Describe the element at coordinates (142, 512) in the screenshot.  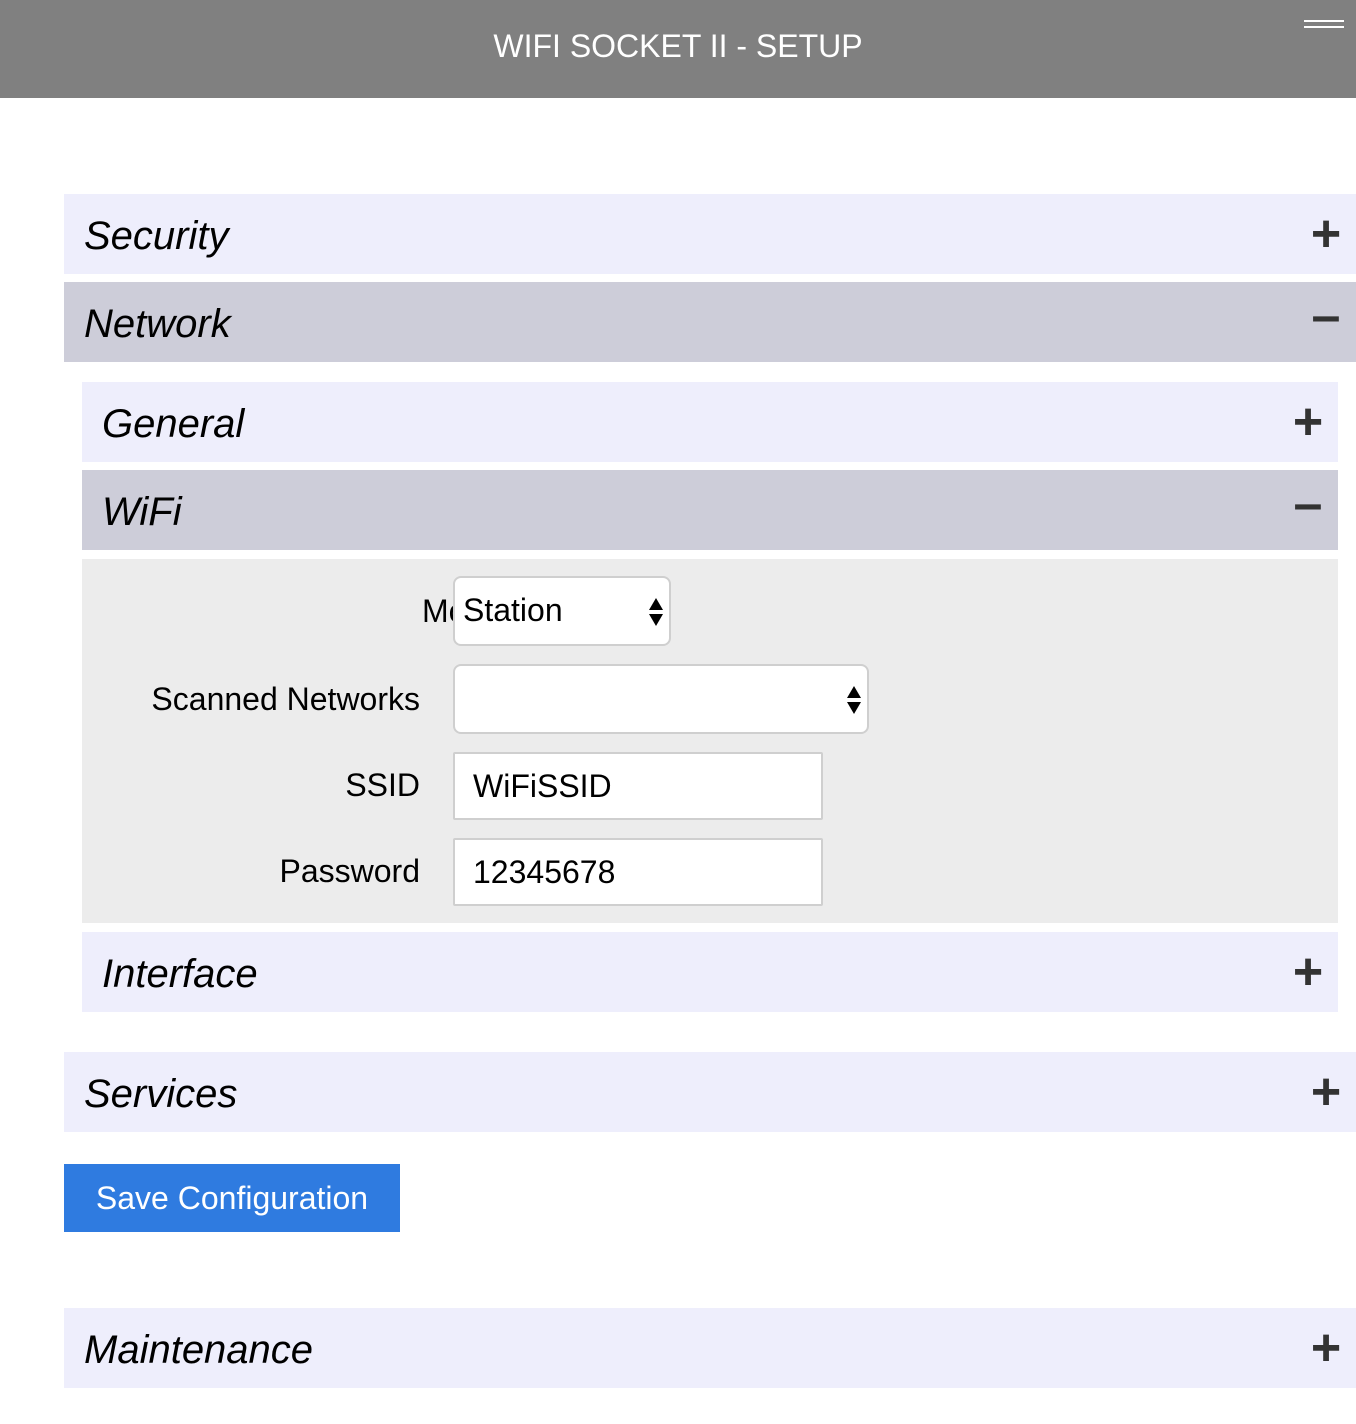
I see `accordion-wifi-title: WiFi` at that location.